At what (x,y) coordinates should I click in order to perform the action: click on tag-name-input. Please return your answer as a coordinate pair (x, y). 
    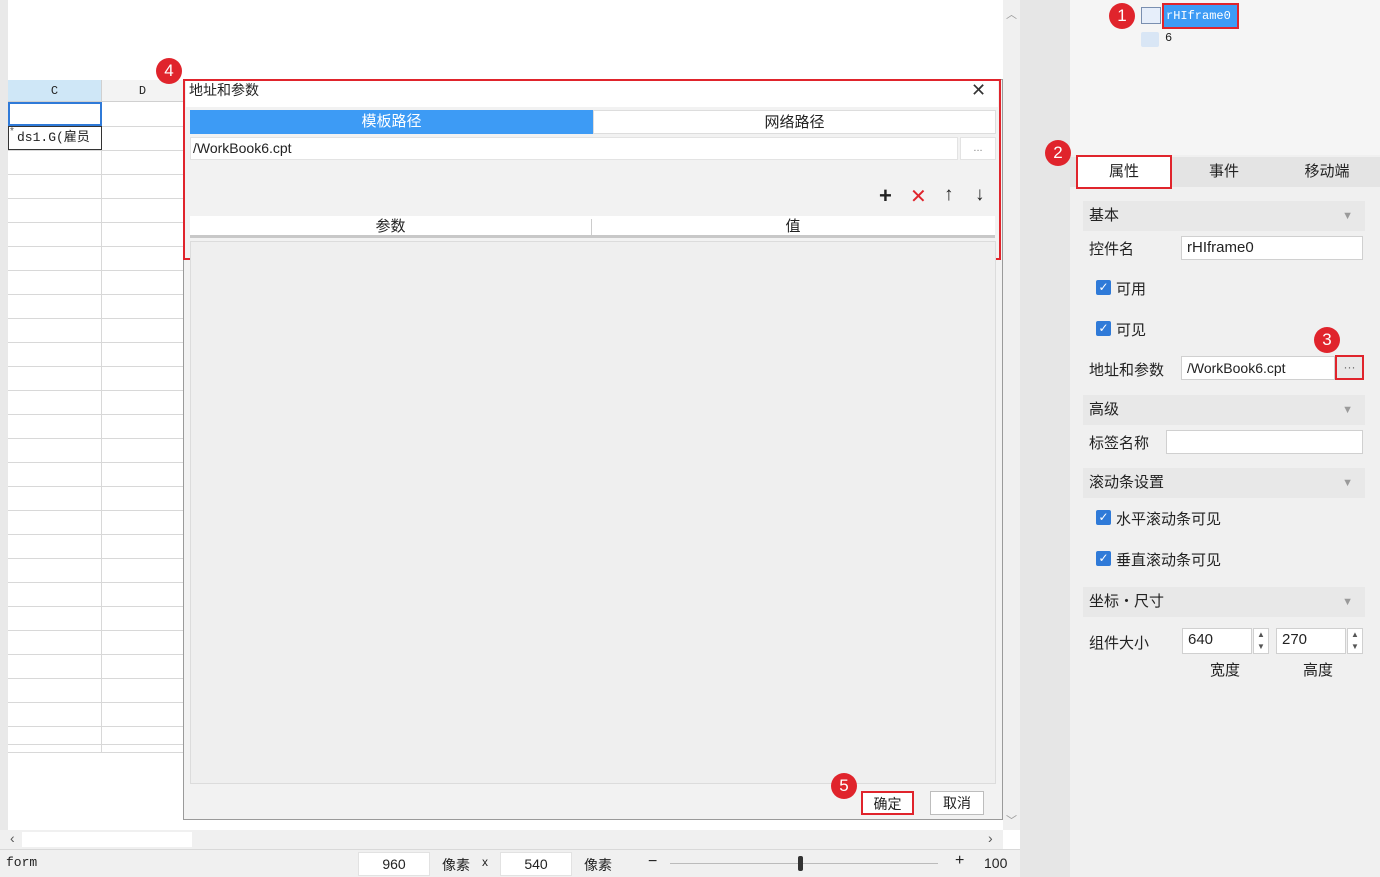
    Looking at the image, I should click on (1264, 442).